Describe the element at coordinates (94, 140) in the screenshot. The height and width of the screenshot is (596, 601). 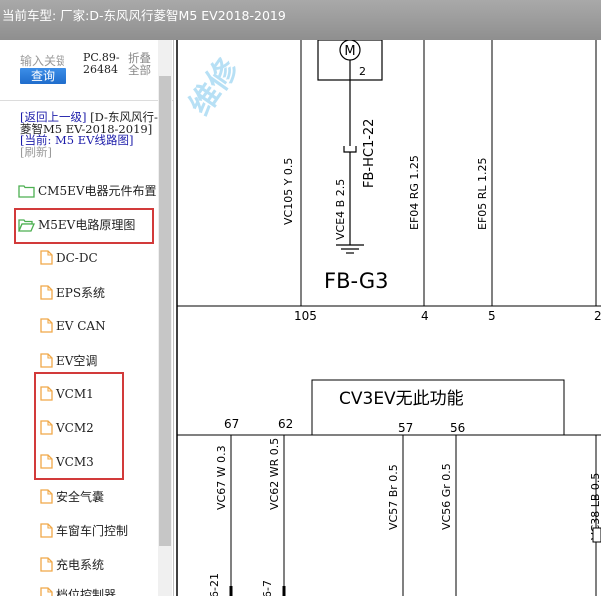
I see `current-link: M5 EV线路图]` at that location.